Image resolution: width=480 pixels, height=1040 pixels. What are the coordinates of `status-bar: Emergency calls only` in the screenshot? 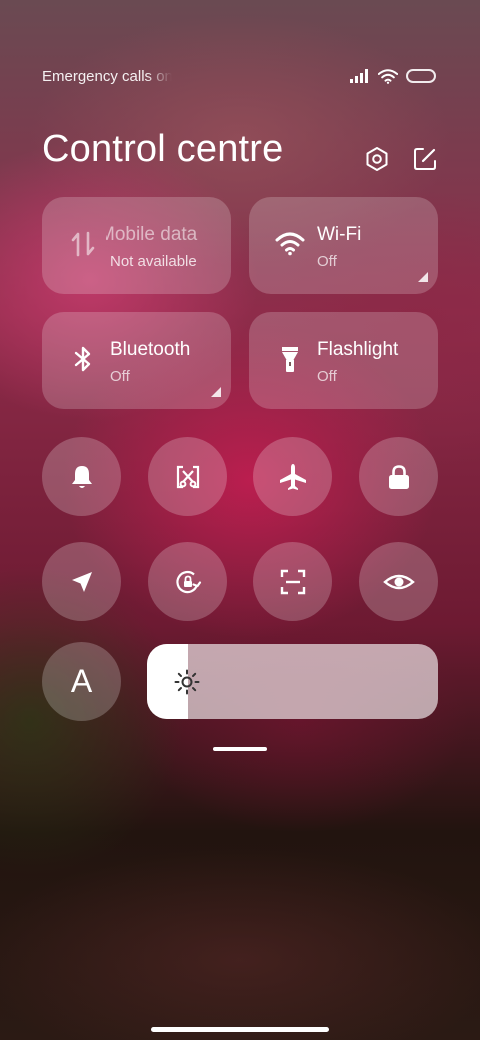 It's located at (239, 76).